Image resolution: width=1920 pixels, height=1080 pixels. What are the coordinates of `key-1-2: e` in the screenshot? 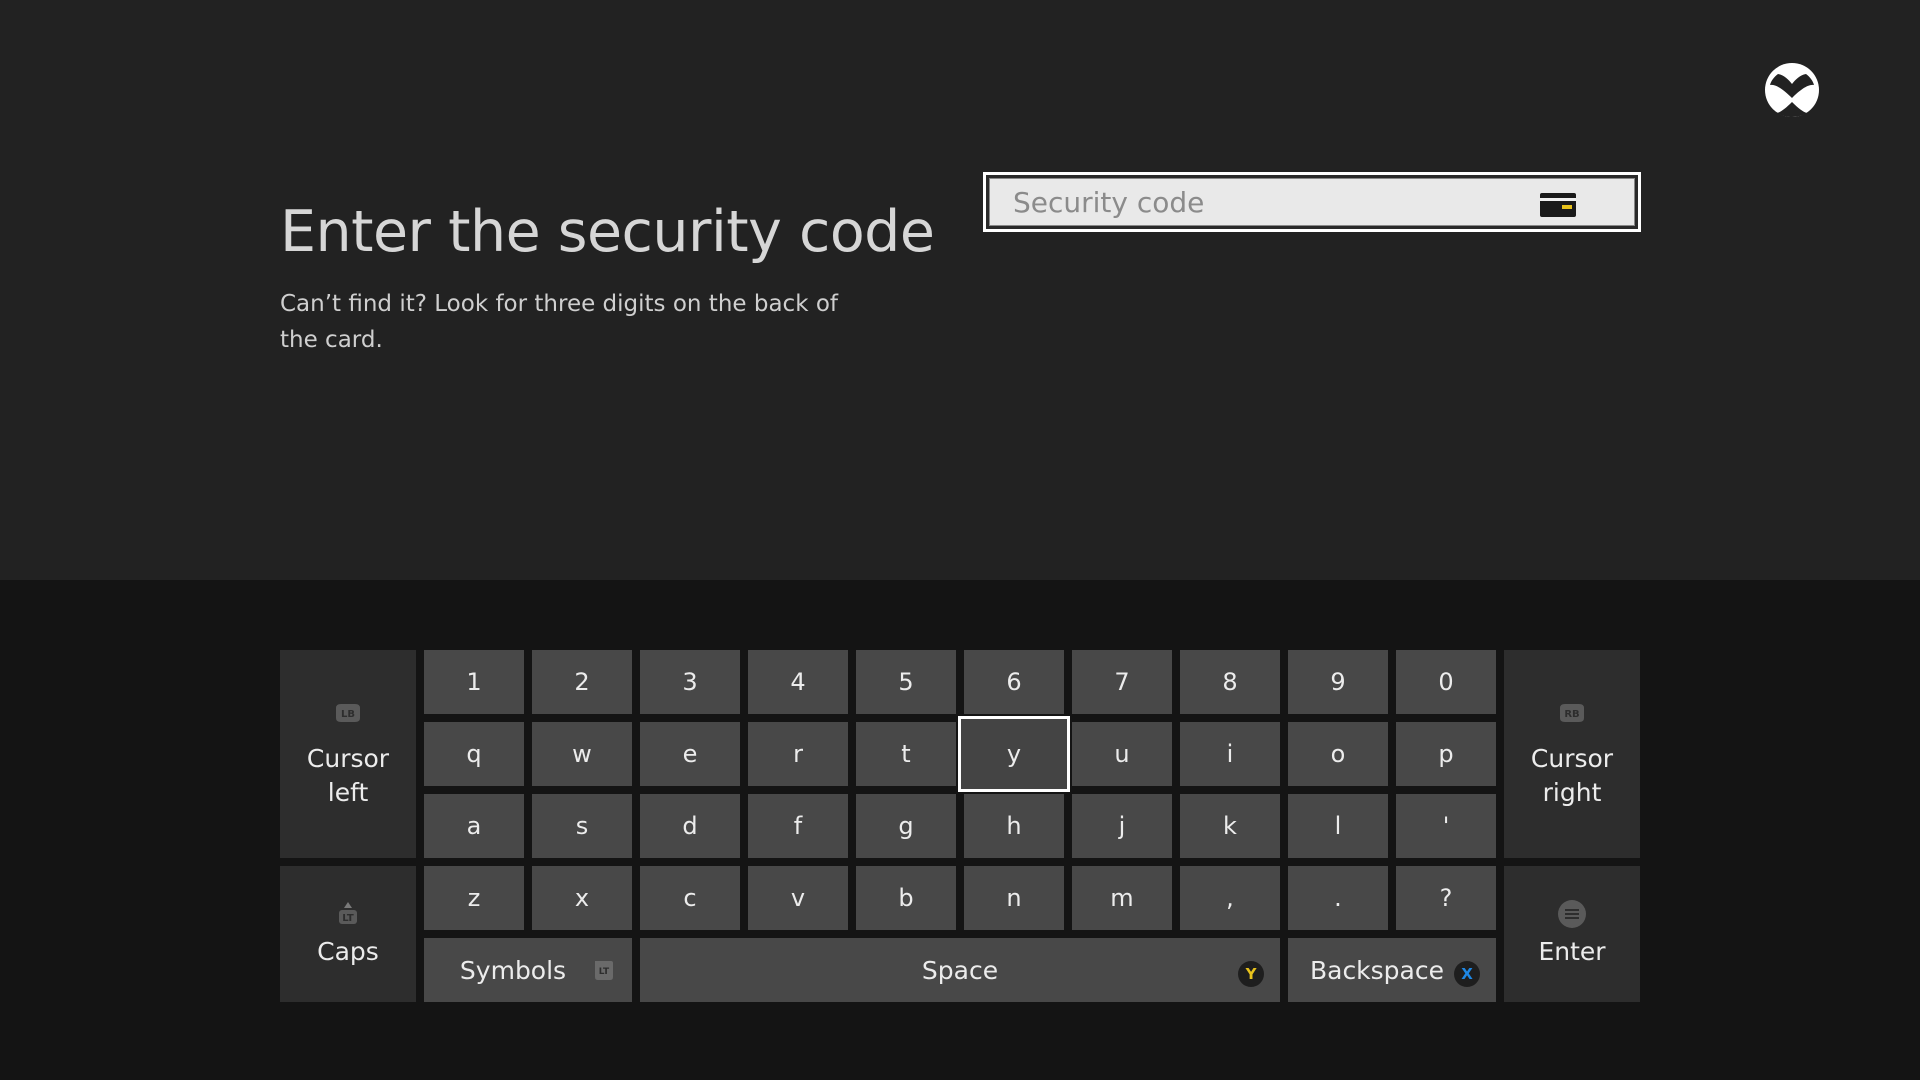 It's located at (690, 754).